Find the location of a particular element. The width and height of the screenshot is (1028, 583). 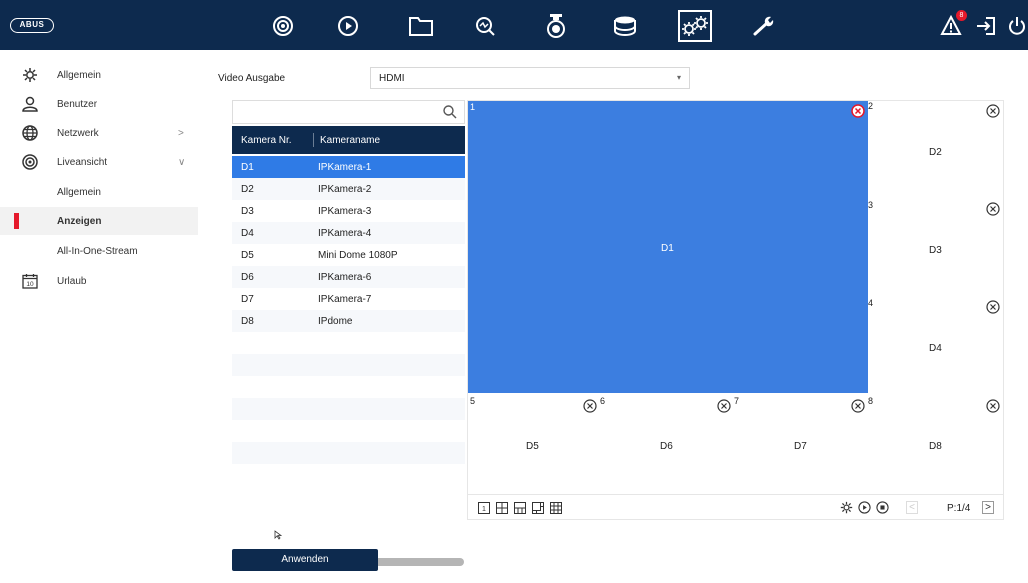

playback-icon is located at coordinates (348, 26).